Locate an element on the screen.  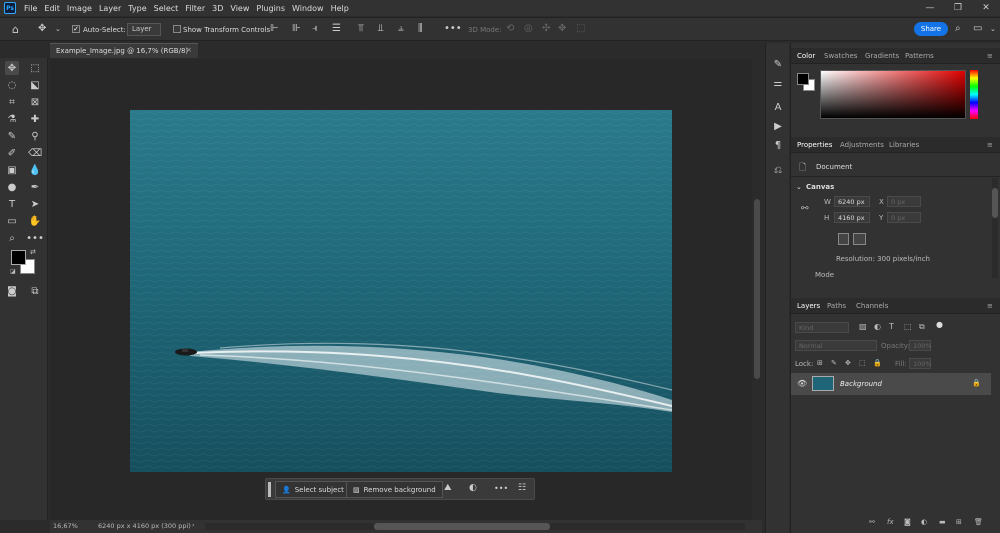
color-field is located at coordinates (893, 94).